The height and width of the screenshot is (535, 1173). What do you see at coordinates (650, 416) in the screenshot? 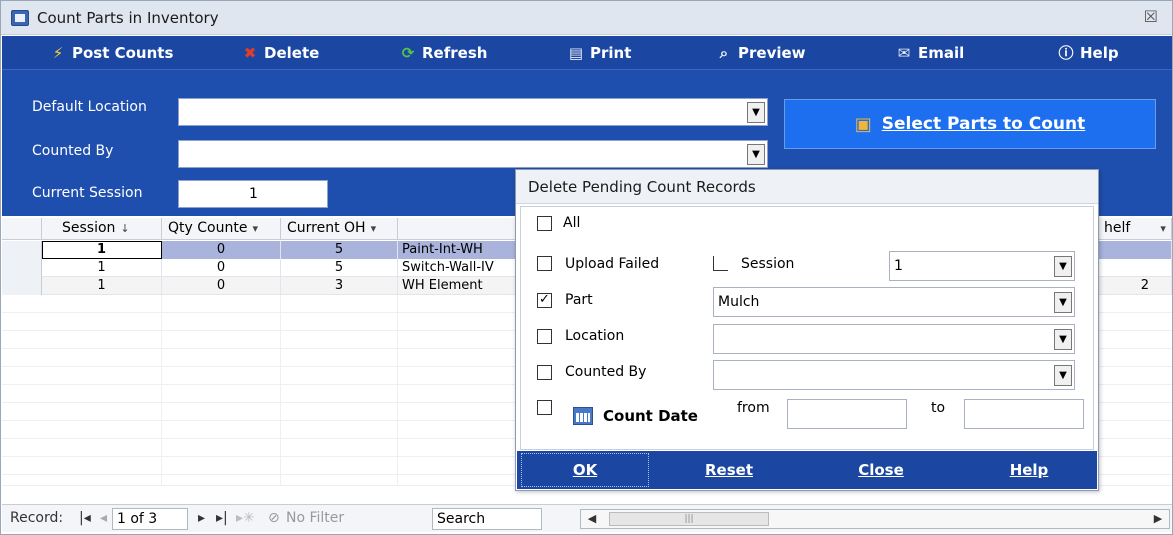
I see `count-date-label: Count Date` at bounding box center [650, 416].